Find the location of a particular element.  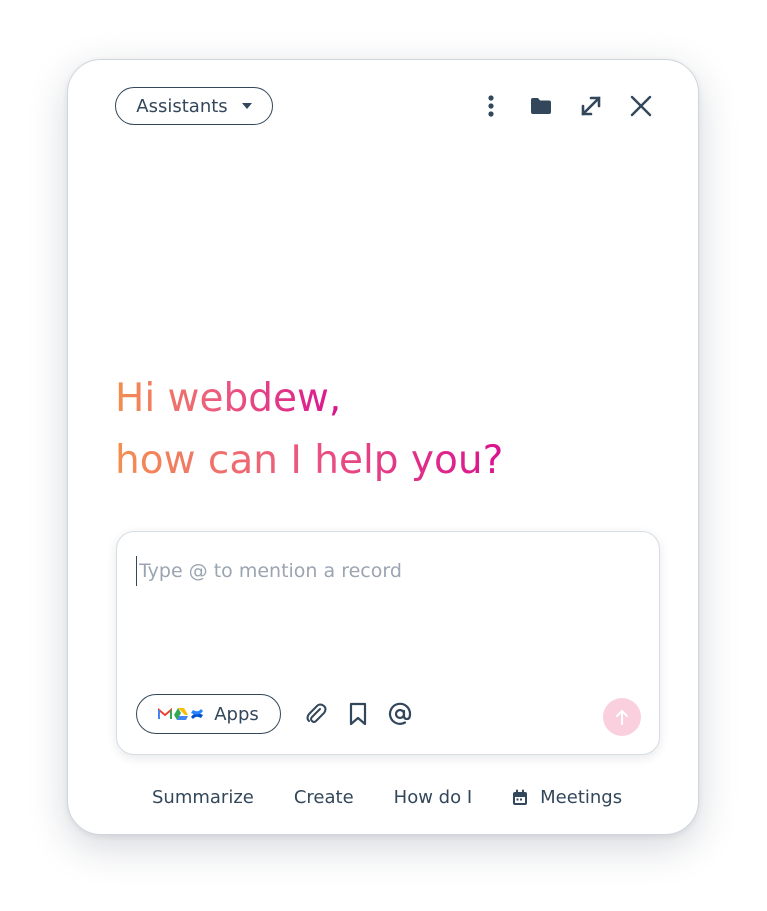

header-actions is located at coordinates (566, 106).